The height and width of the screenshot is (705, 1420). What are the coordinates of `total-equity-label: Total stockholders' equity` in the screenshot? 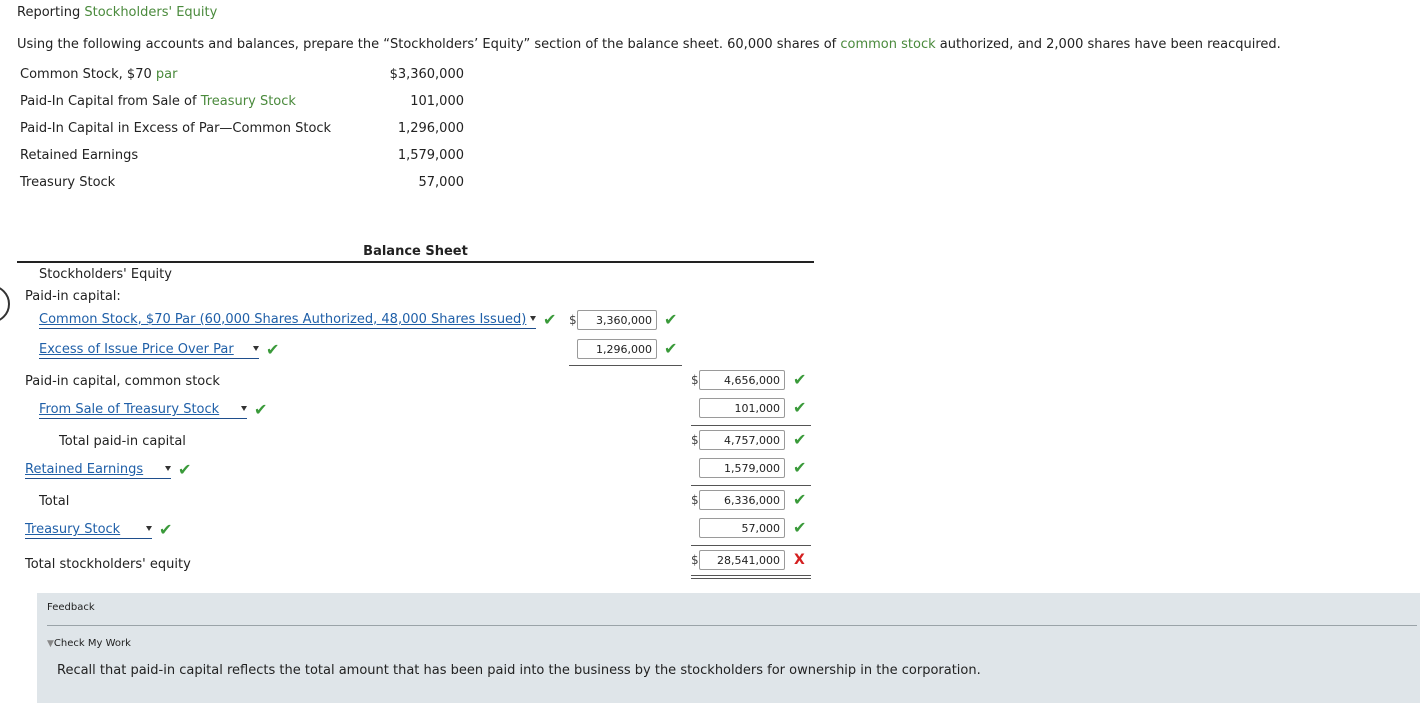 It's located at (108, 564).